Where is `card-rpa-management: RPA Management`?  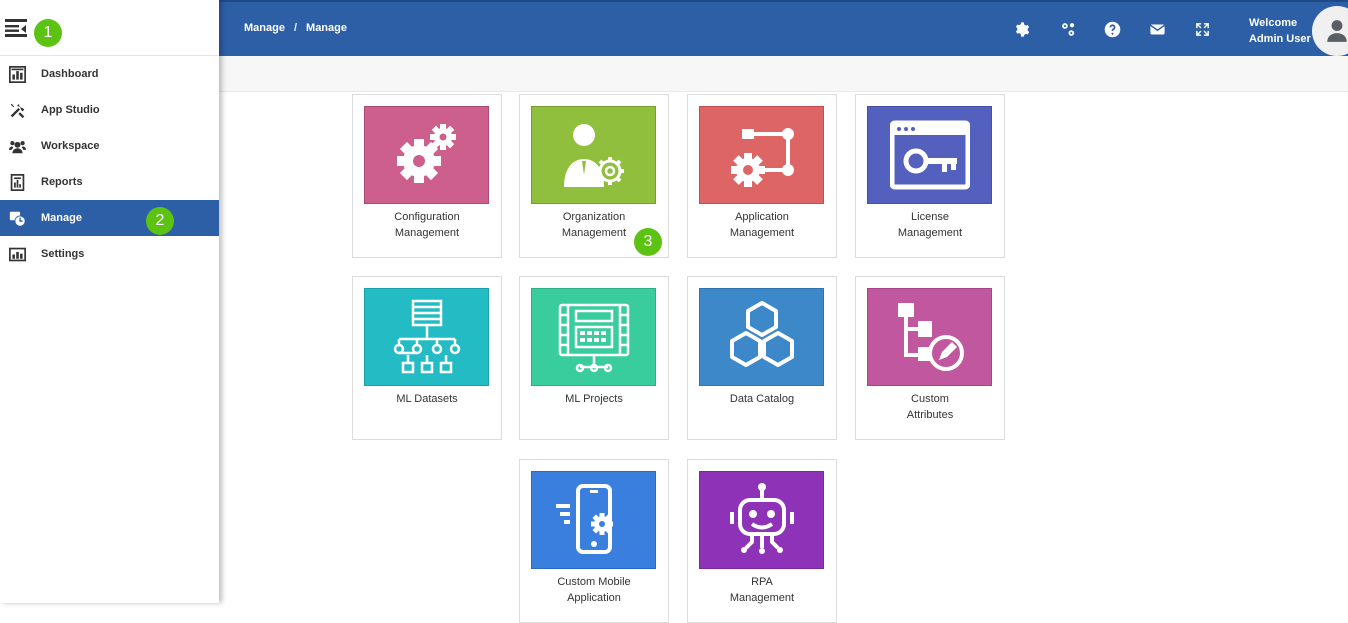 card-rpa-management: RPA Management is located at coordinates (762, 541).